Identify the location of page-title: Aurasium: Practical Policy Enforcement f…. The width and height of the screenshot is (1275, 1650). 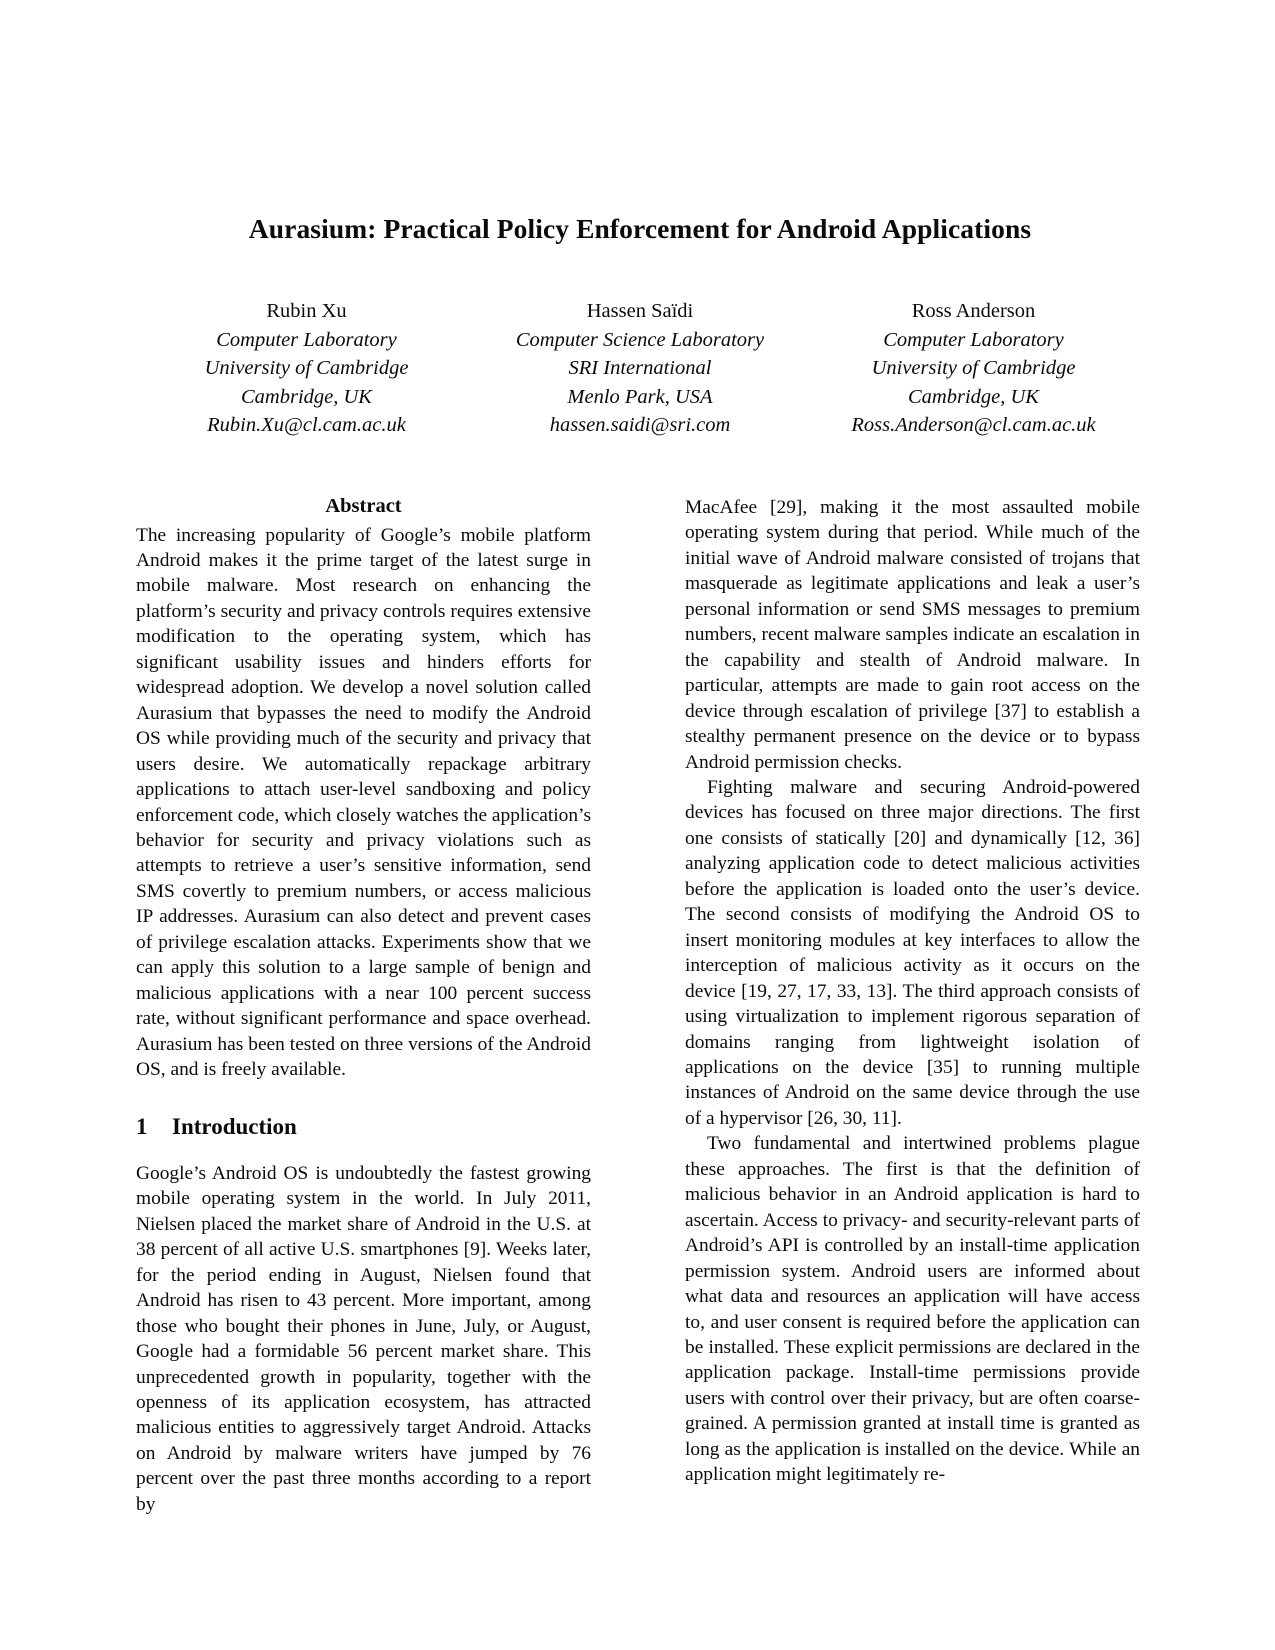
(640, 228).